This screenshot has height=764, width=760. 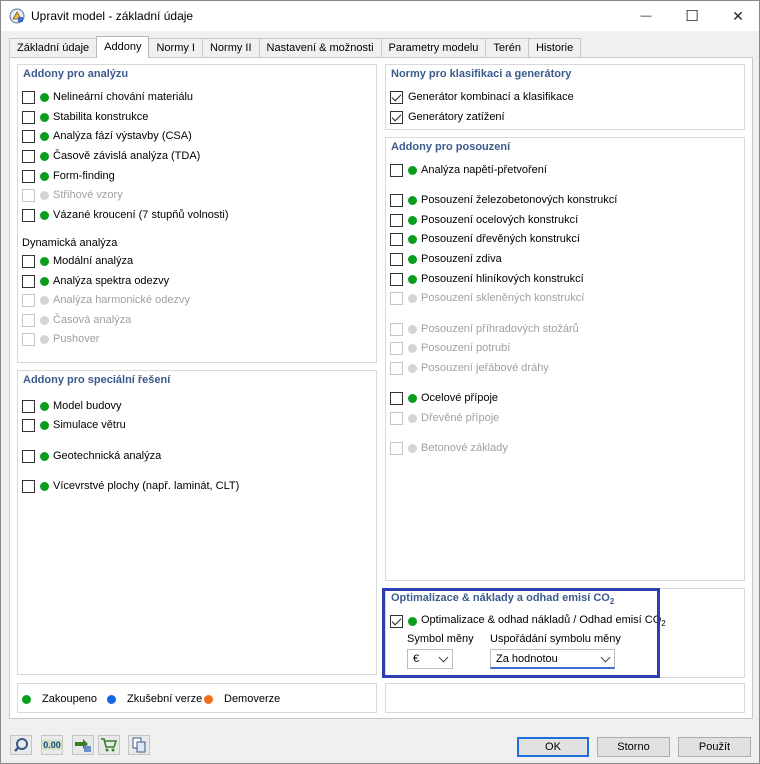 I want to click on addon-glass-design: Posouzení skleněných konstrukcí, so click(x=487, y=298).